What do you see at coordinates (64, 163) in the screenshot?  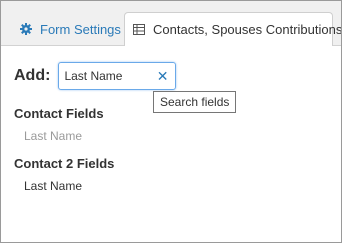 I see `section-title-contact-2-fields: Contact 2 Fields` at bounding box center [64, 163].